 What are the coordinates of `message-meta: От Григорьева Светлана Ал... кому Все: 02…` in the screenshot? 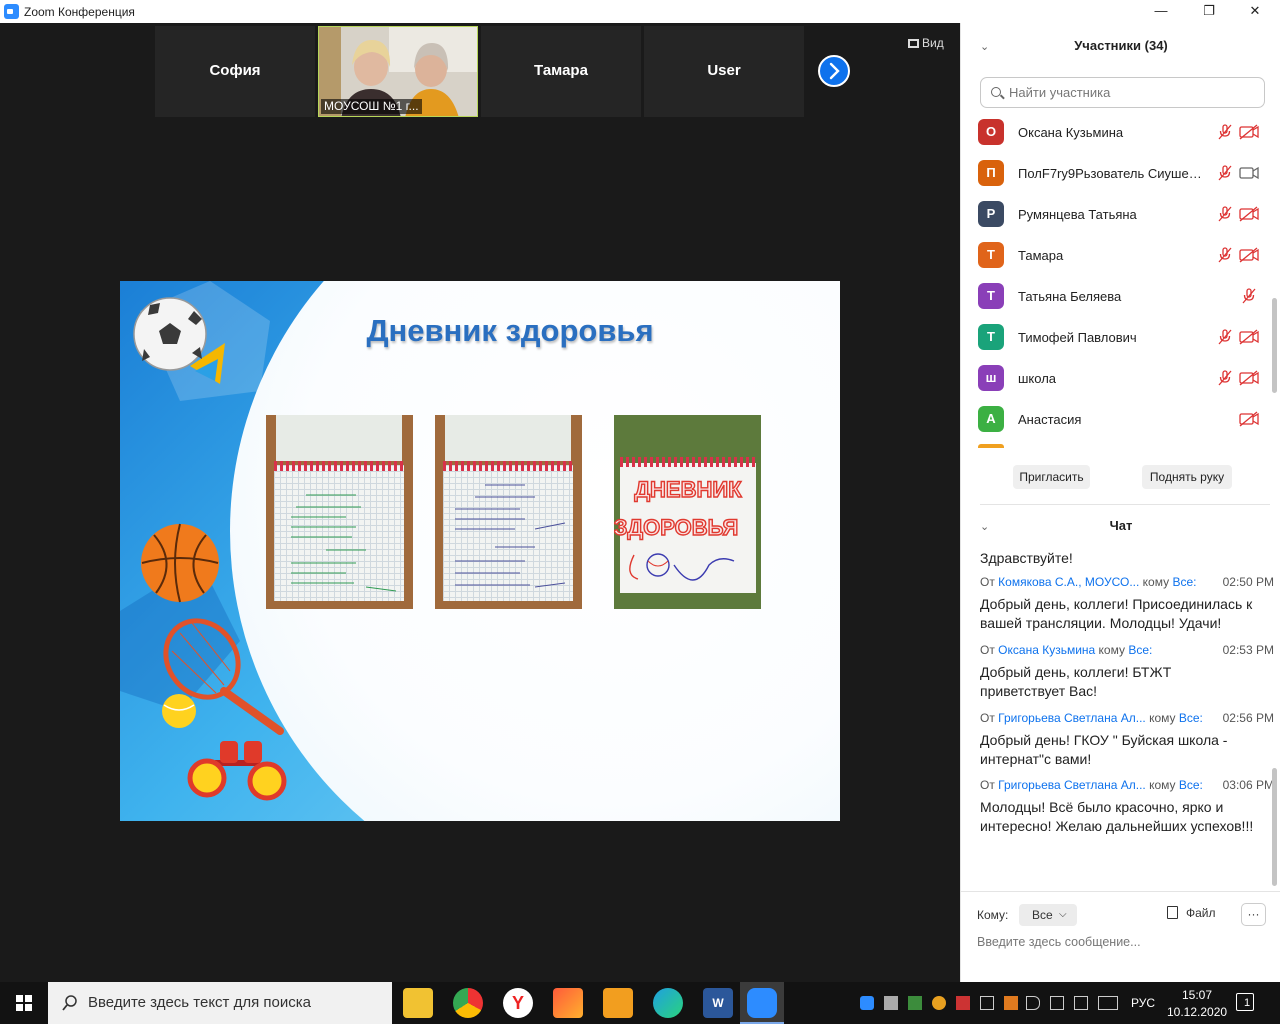 It's located at (1127, 719).